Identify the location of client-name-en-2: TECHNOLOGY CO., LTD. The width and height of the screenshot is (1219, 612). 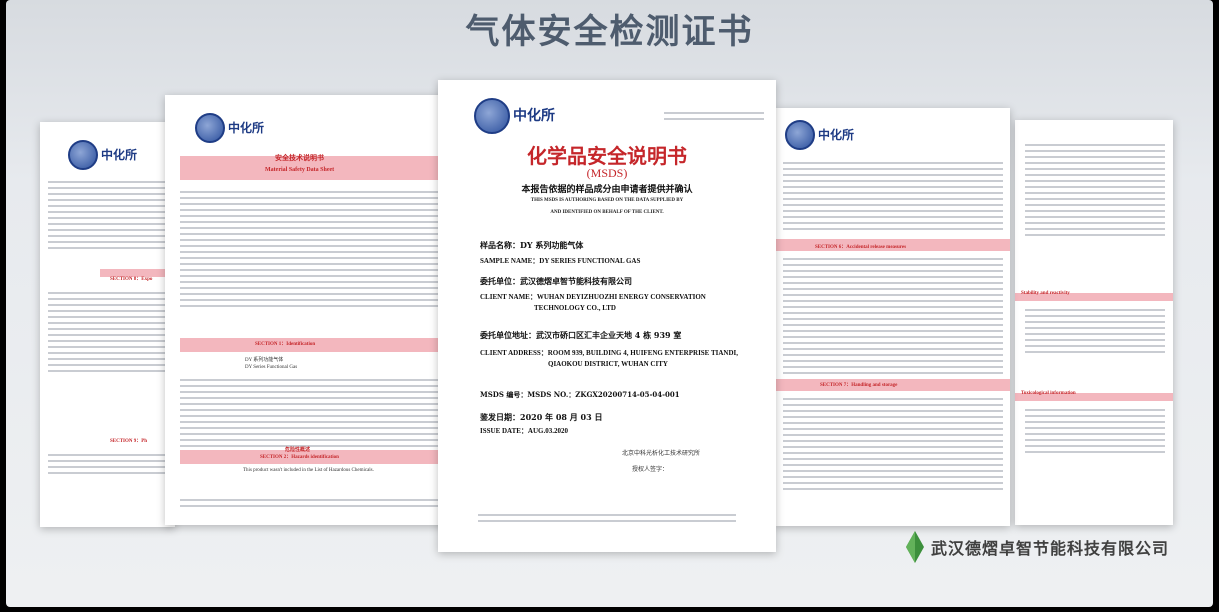
(575, 308).